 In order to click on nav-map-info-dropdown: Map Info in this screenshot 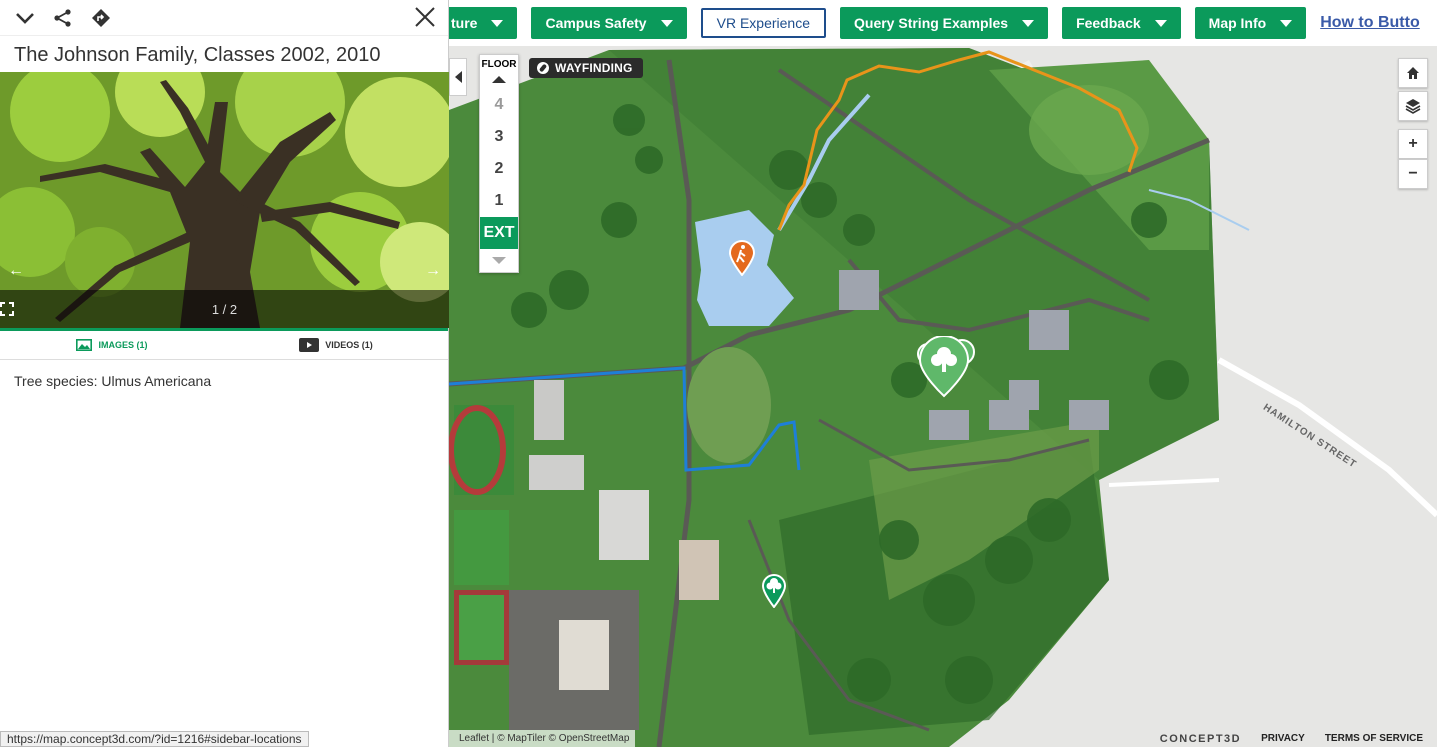, I will do `click(1250, 23)`.